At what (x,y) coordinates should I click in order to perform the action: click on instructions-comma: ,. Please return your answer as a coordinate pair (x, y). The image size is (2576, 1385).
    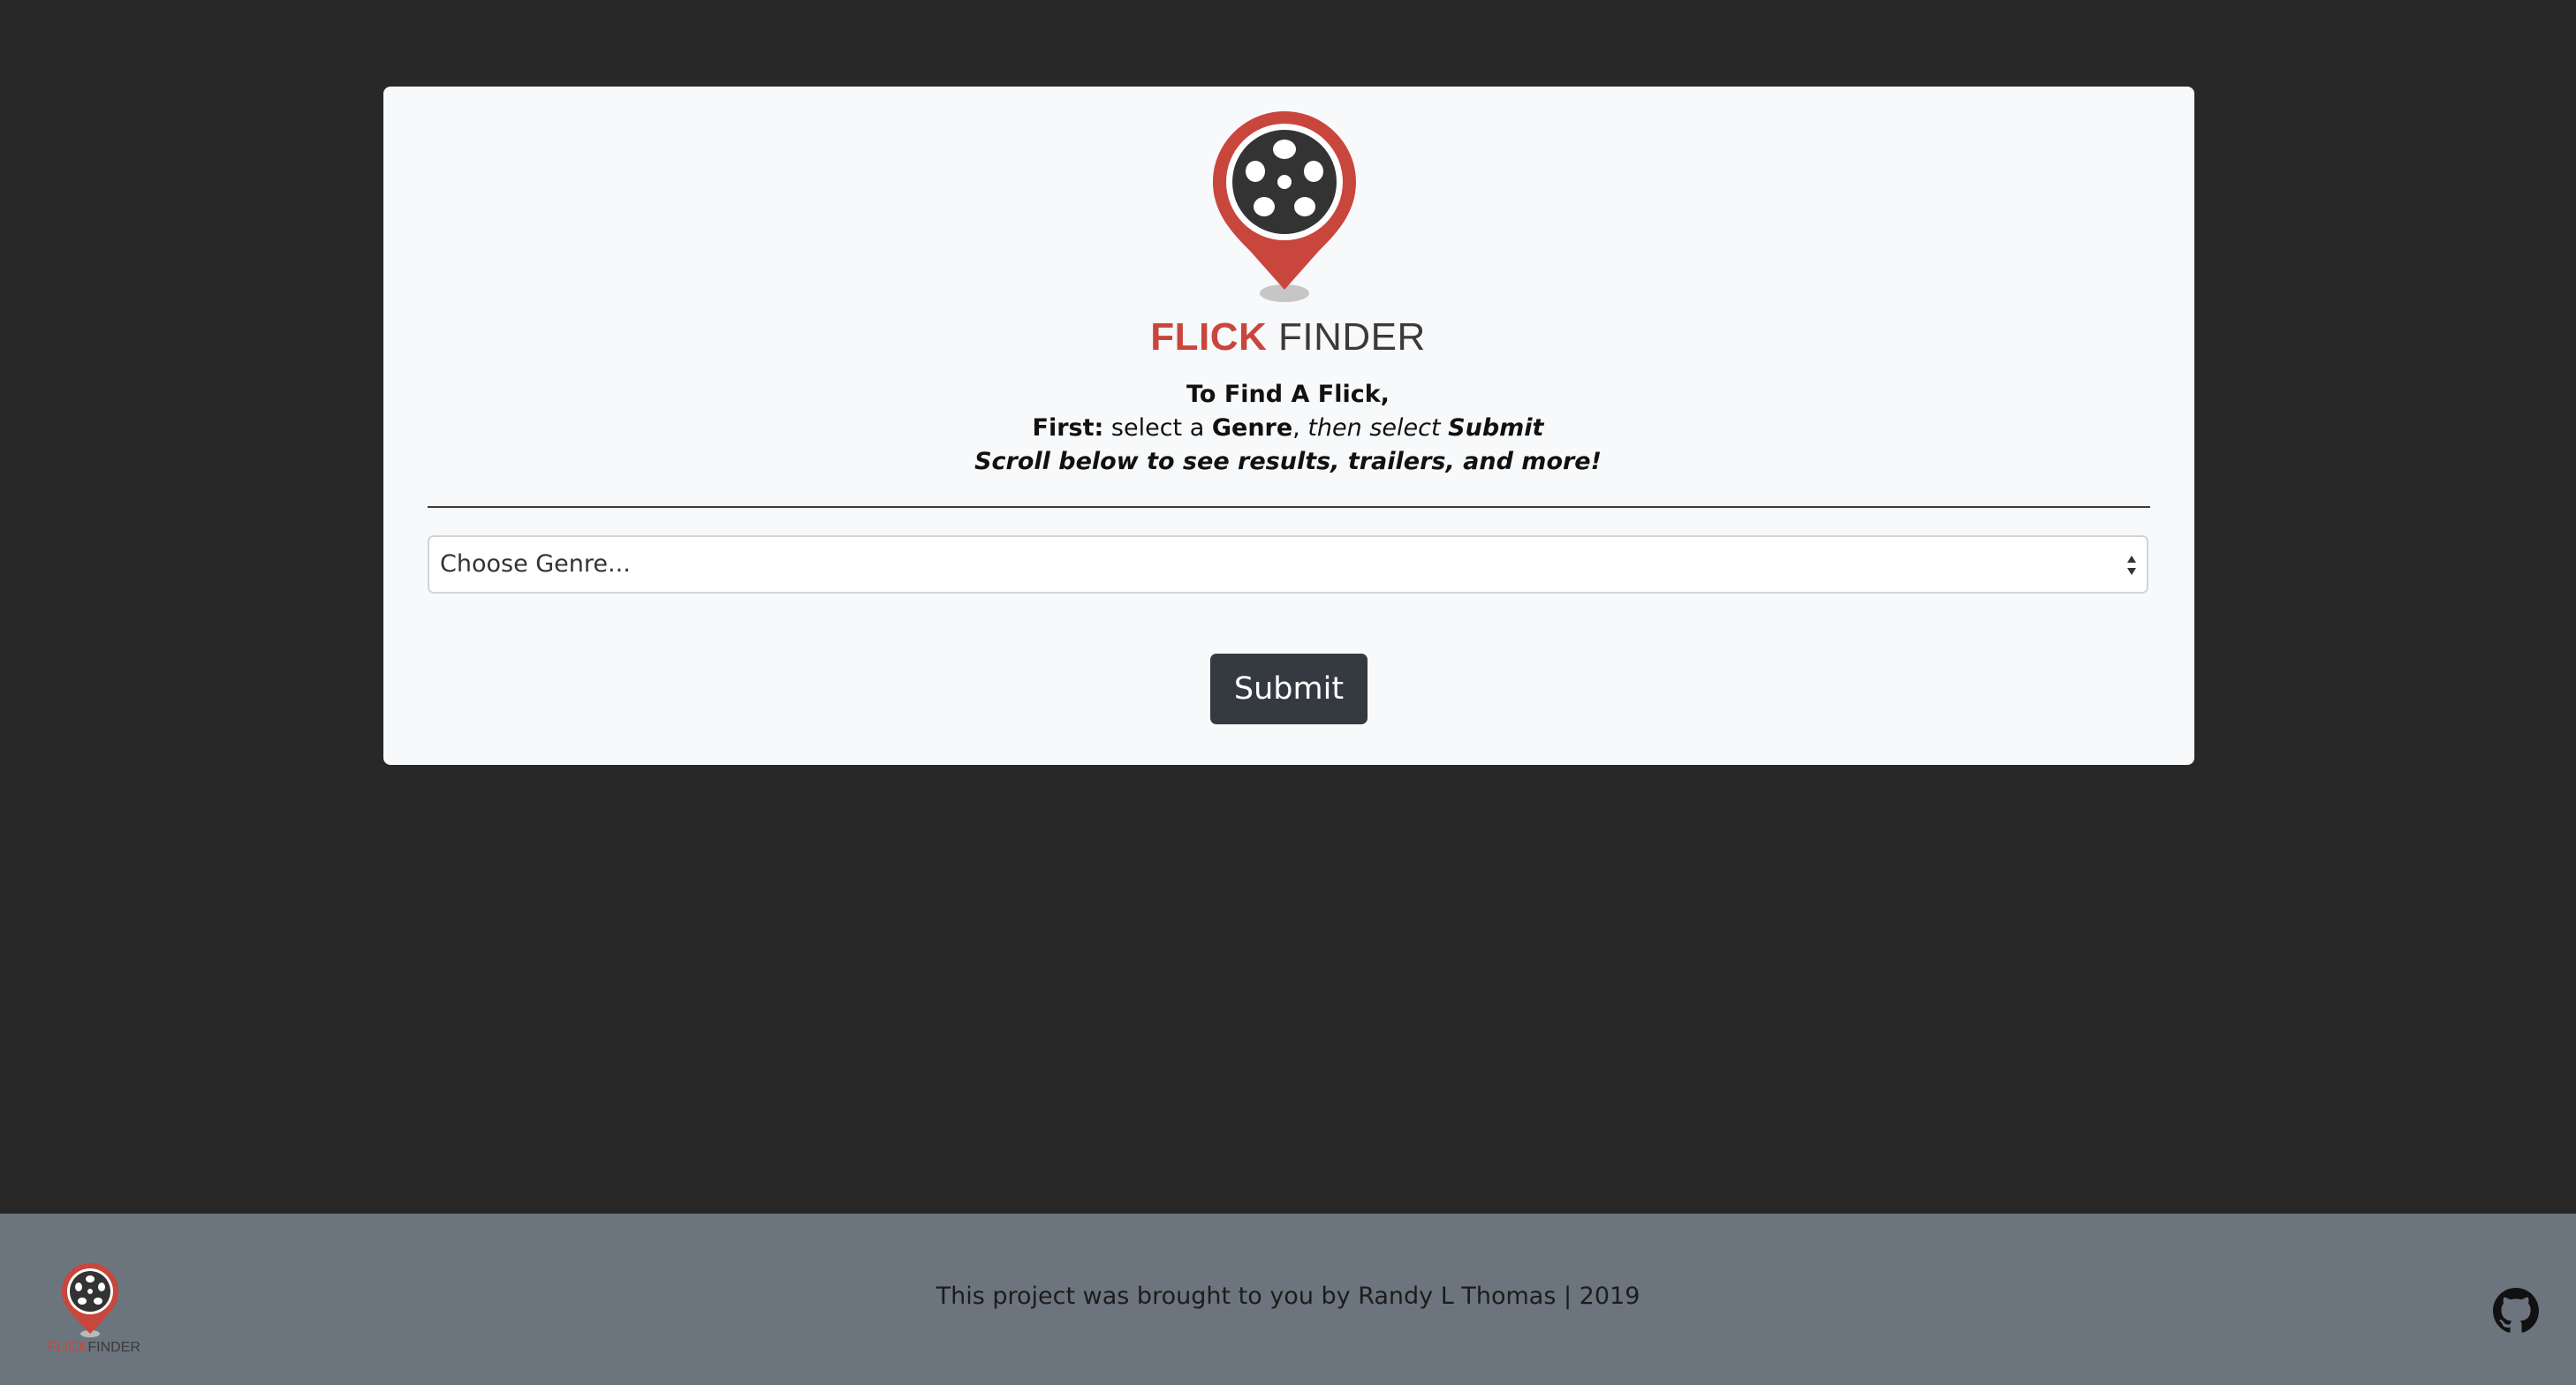
    Looking at the image, I should click on (1296, 428).